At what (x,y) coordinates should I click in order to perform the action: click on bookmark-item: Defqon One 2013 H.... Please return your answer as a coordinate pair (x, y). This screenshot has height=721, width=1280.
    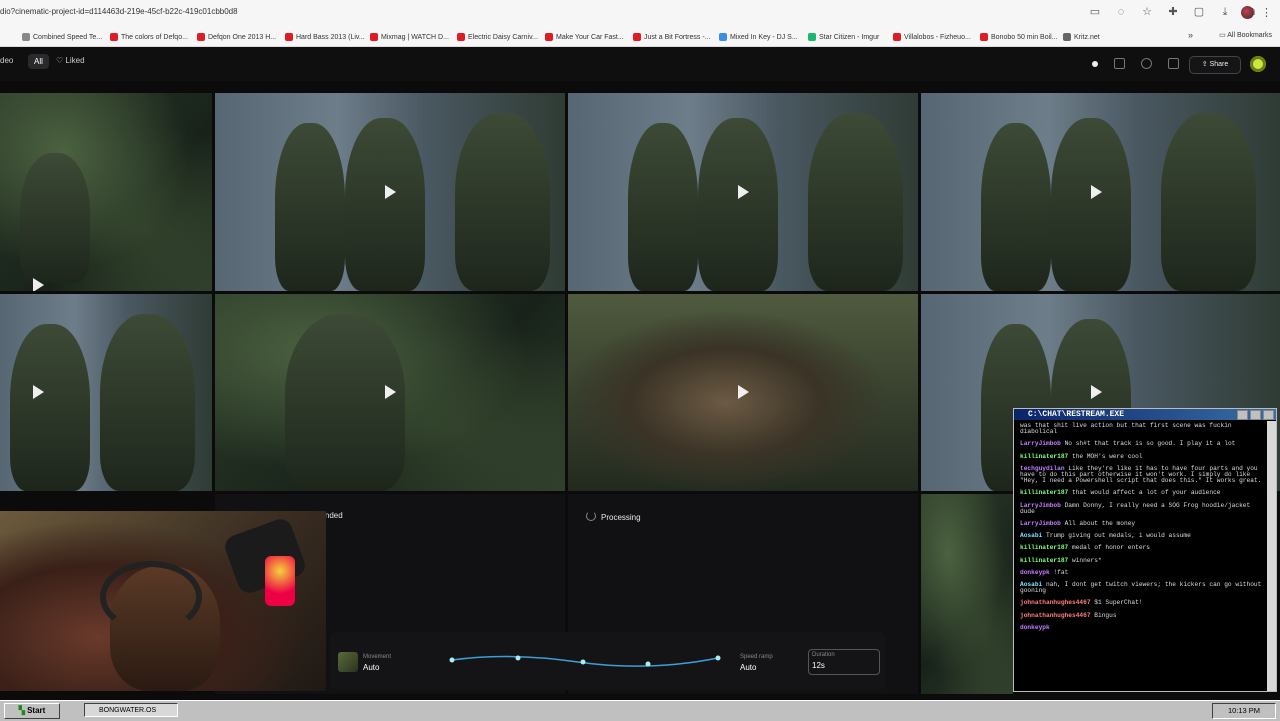
    Looking at the image, I should click on (236, 37).